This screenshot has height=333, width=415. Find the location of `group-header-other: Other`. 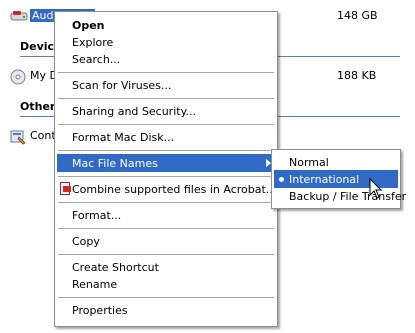

group-header-other: Other is located at coordinates (38, 106).